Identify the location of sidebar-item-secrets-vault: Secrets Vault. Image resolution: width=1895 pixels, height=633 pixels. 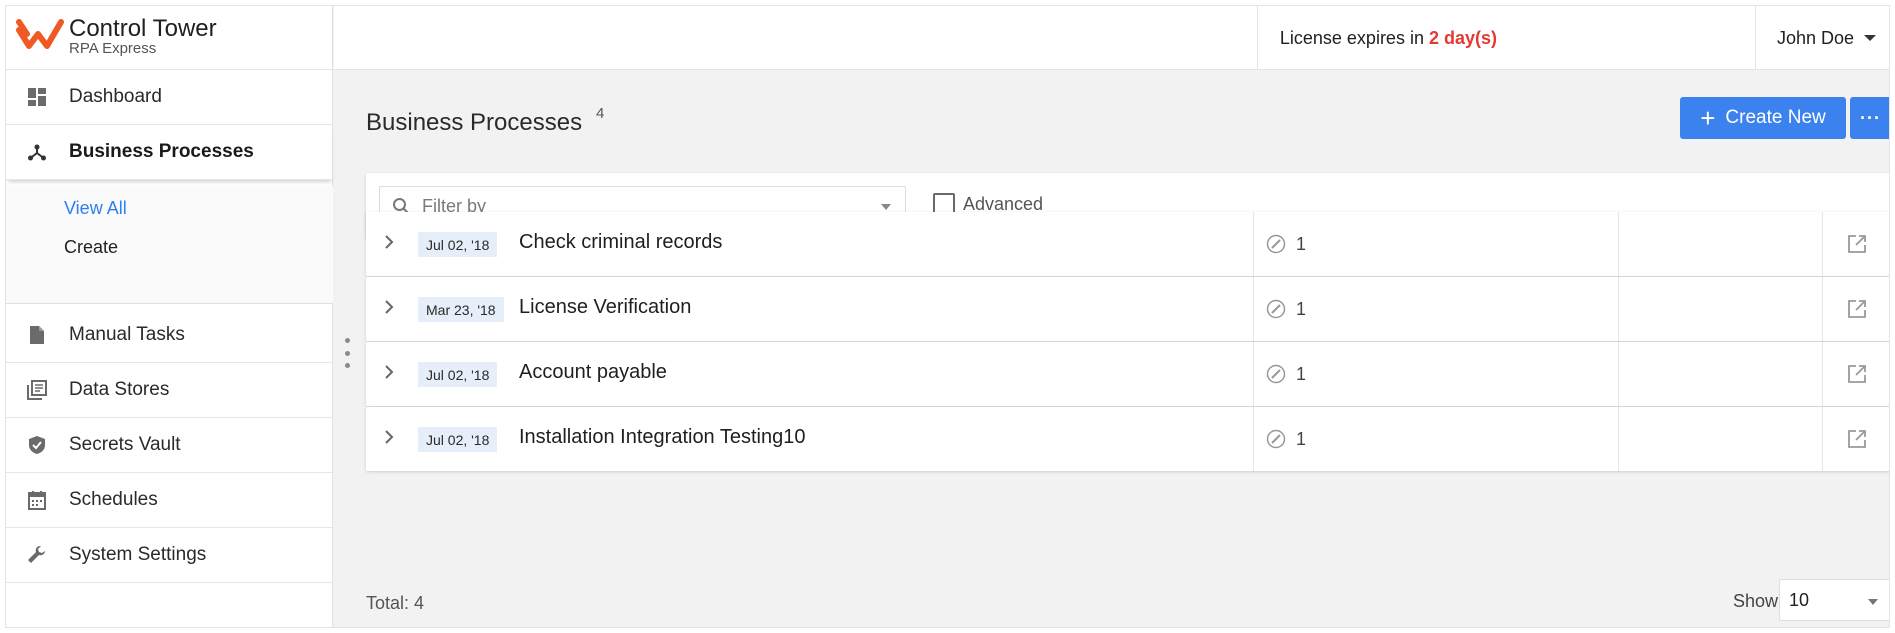
(169, 445).